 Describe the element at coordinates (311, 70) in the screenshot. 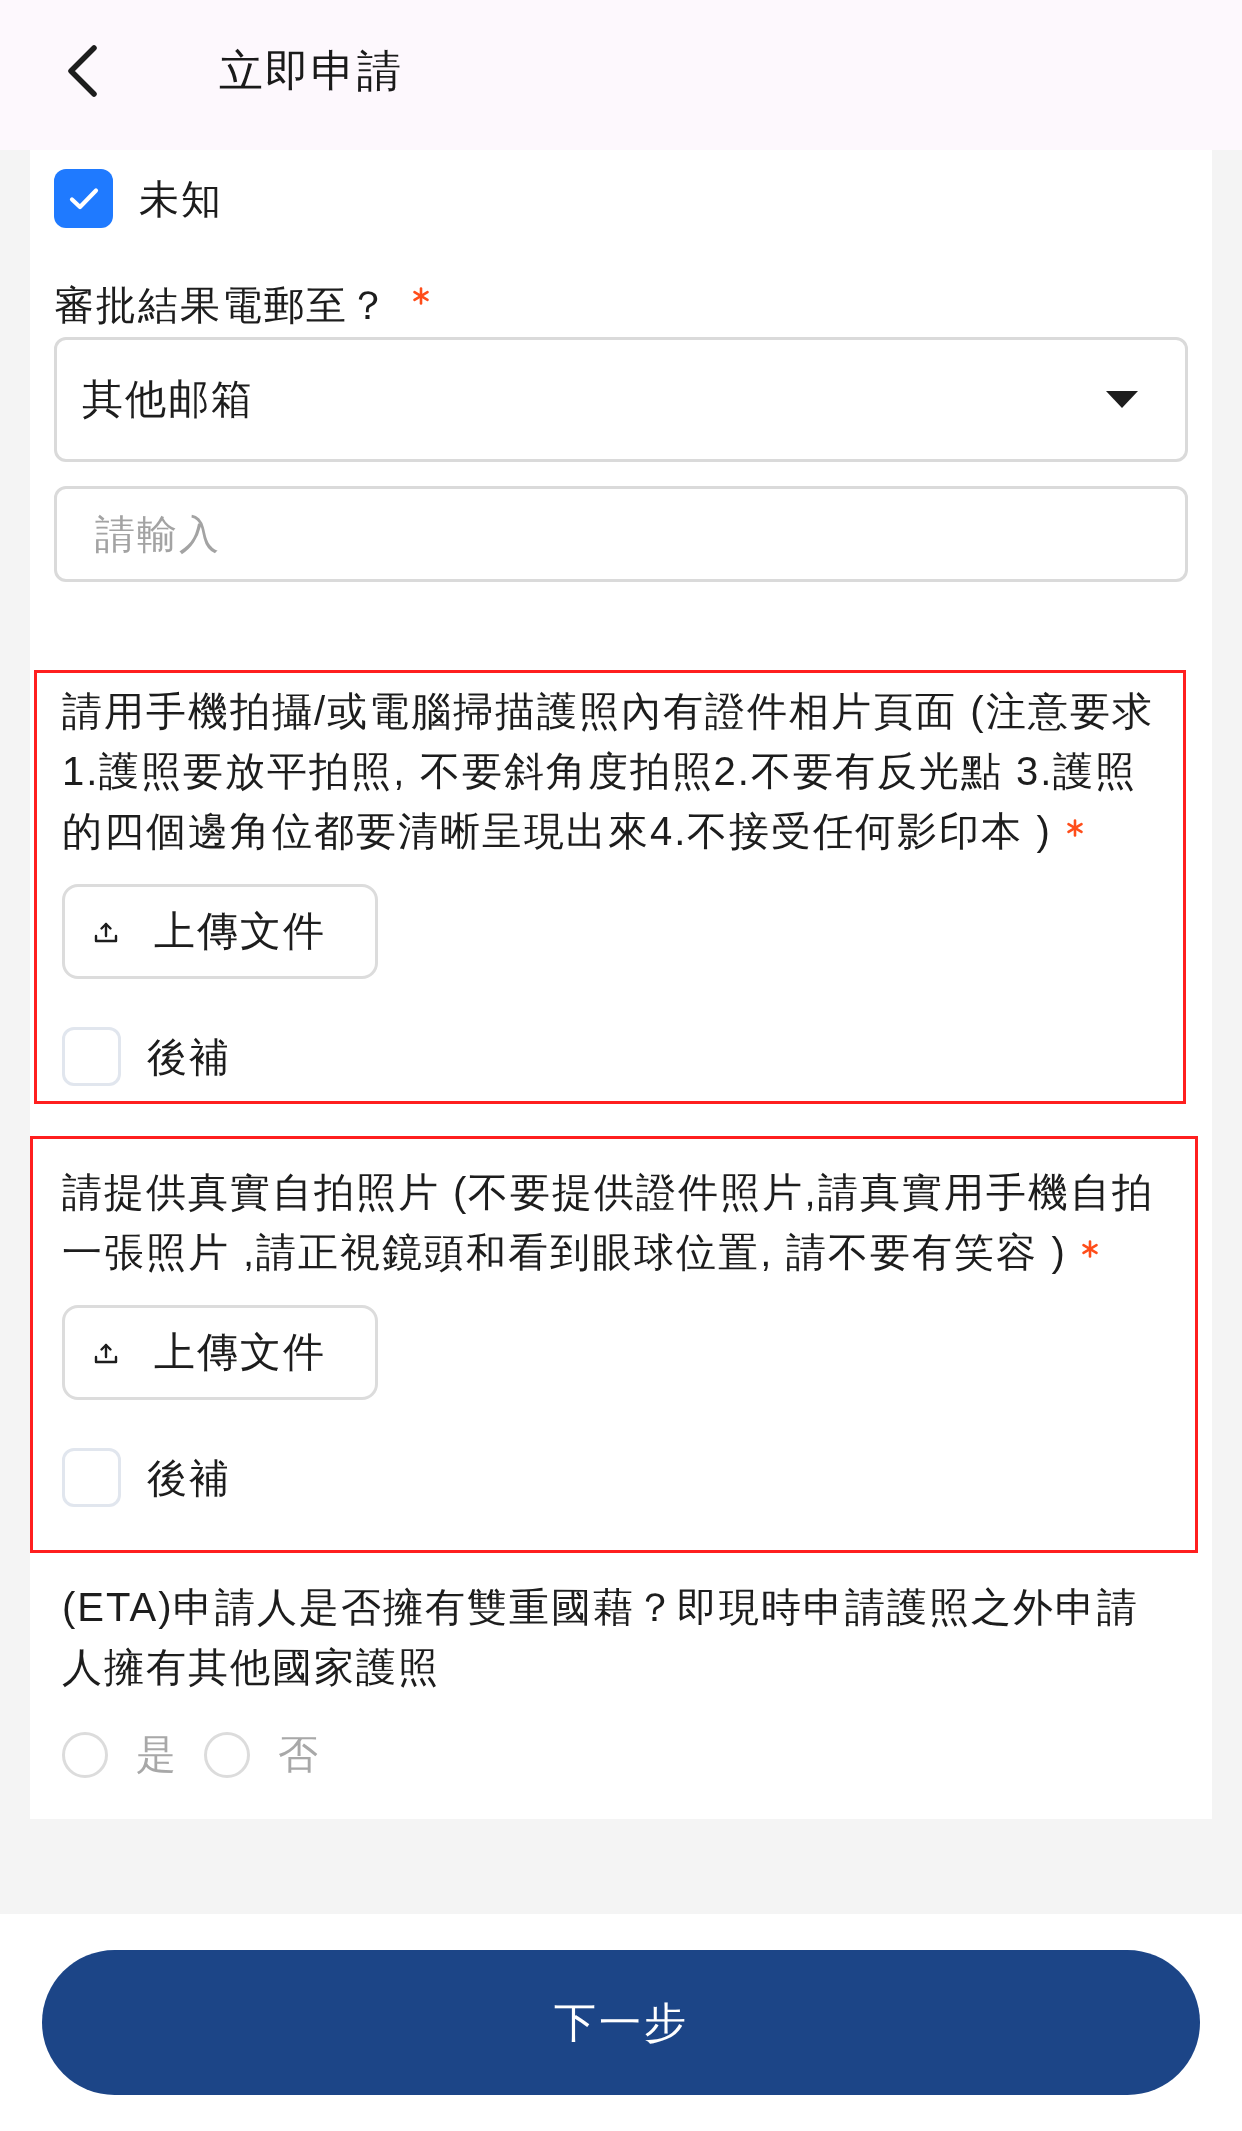

I see `page-title: 立即申請` at that location.